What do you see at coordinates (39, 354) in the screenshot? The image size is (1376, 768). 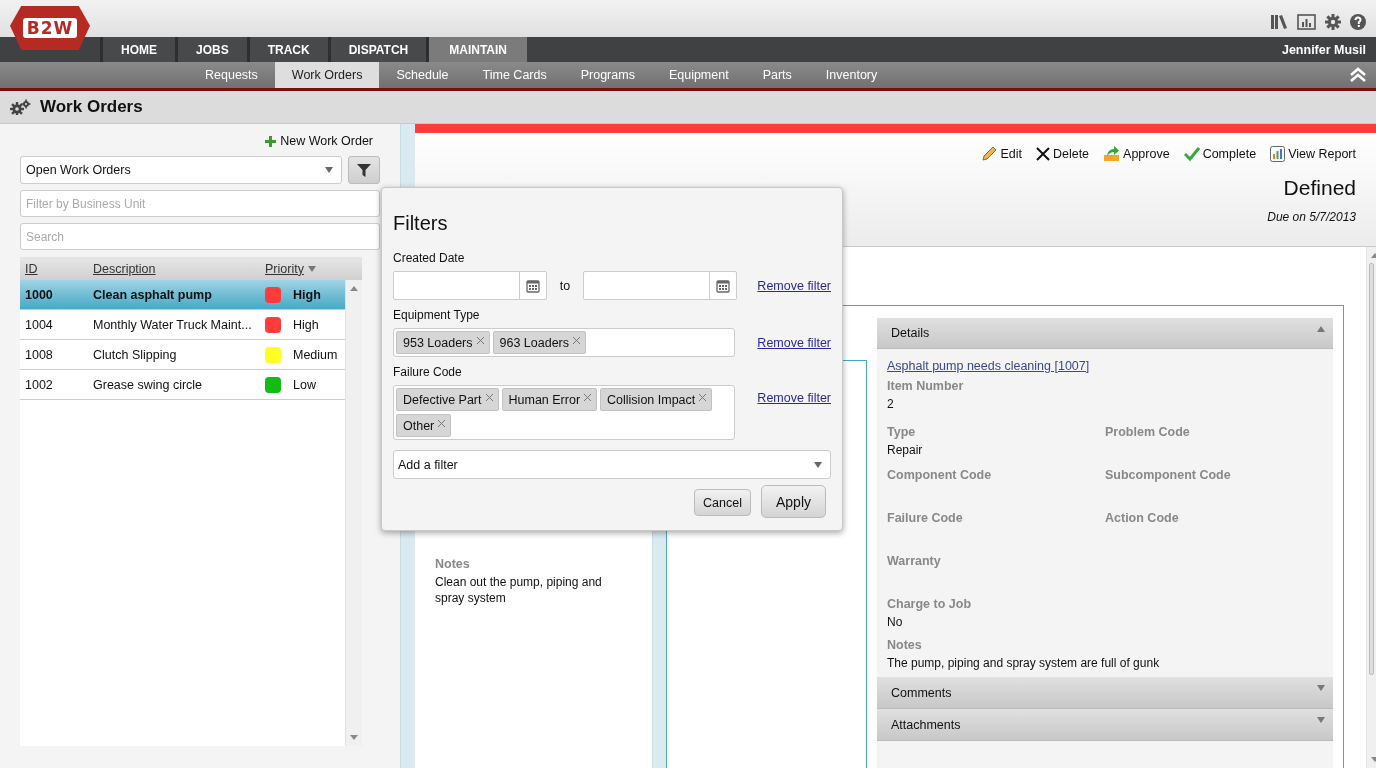 I see `table-cell-text: 1008` at bounding box center [39, 354].